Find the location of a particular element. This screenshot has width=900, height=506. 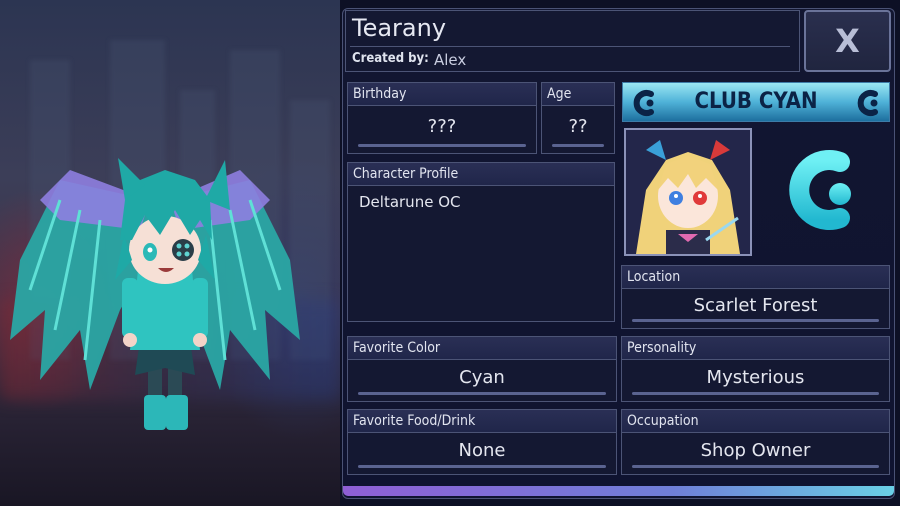

age-value: ?? is located at coordinates (578, 126).